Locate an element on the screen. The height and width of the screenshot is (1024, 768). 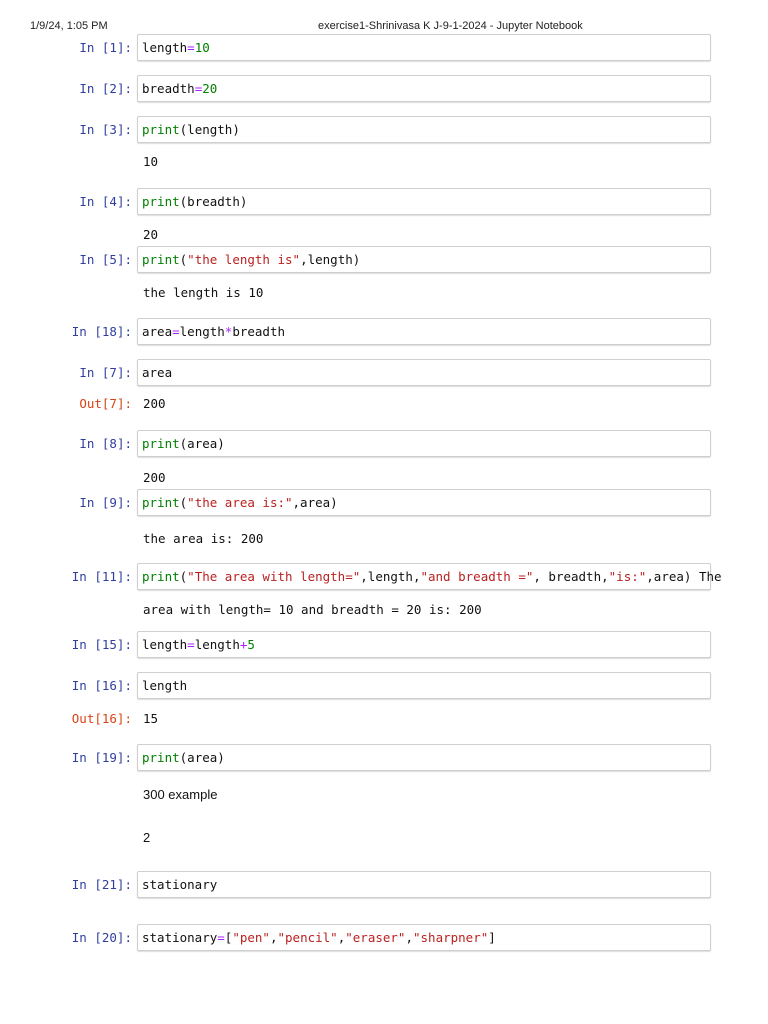
cell-output: 300 example is located at coordinates (180, 794).